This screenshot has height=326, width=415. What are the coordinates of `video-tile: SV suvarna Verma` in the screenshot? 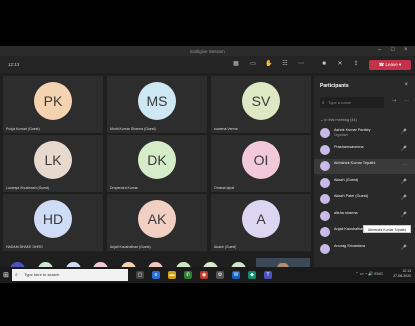 It's located at (261, 104).